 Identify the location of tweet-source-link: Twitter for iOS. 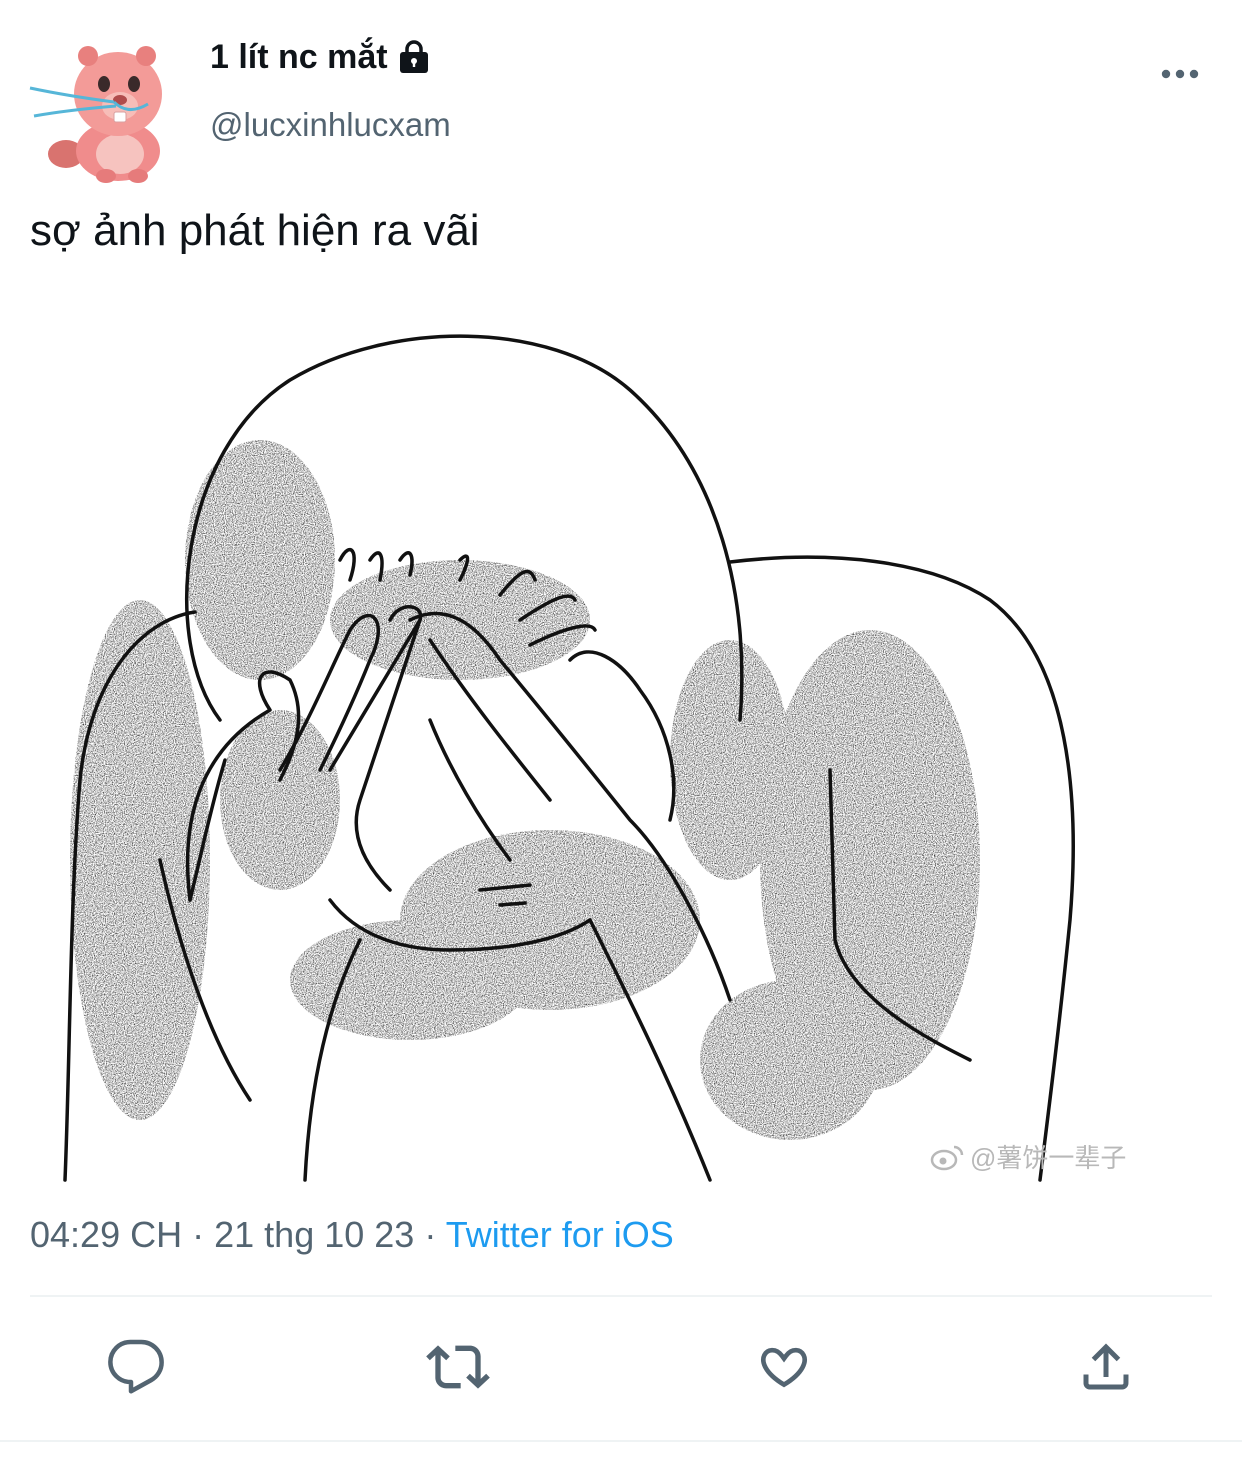
(560, 1234).